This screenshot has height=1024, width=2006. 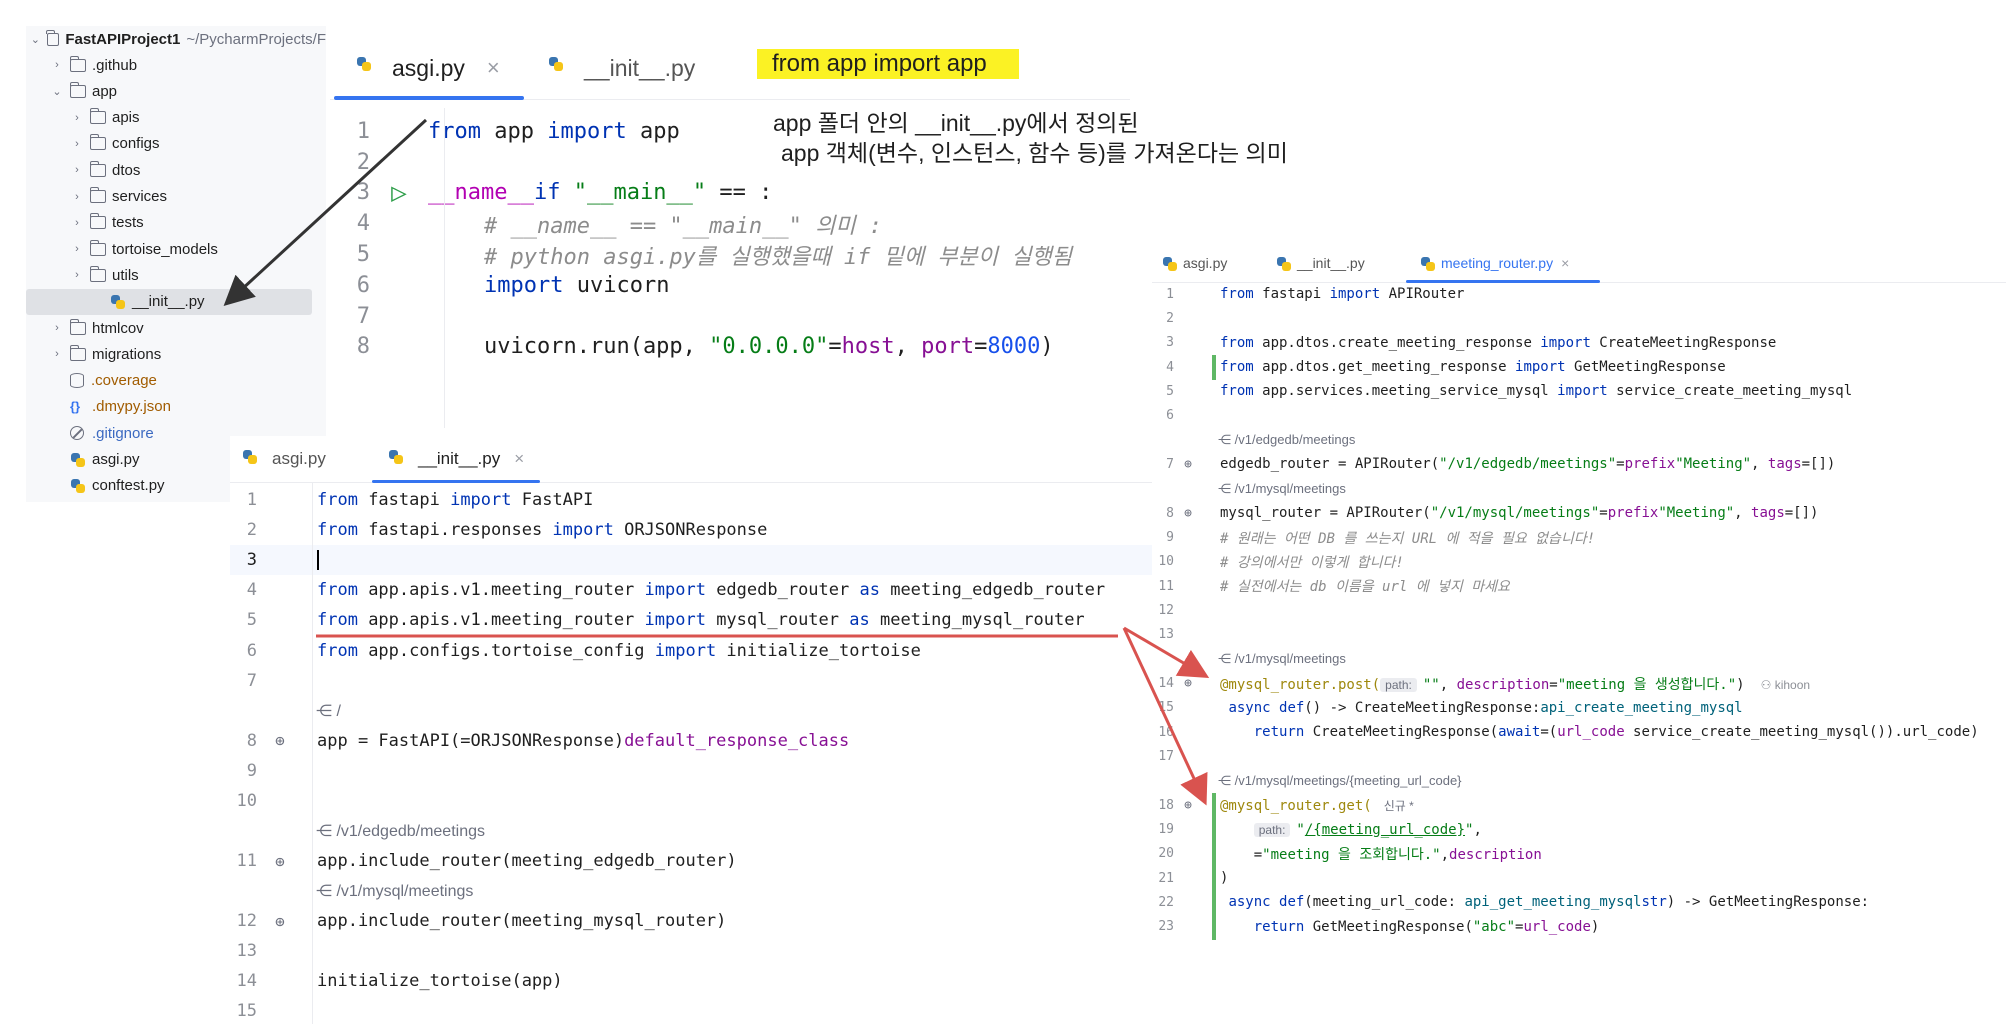 What do you see at coordinates (1308, 805) in the screenshot?
I see `code-text: @mysql_router.get(신규 *` at bounding box center [1308, 805].